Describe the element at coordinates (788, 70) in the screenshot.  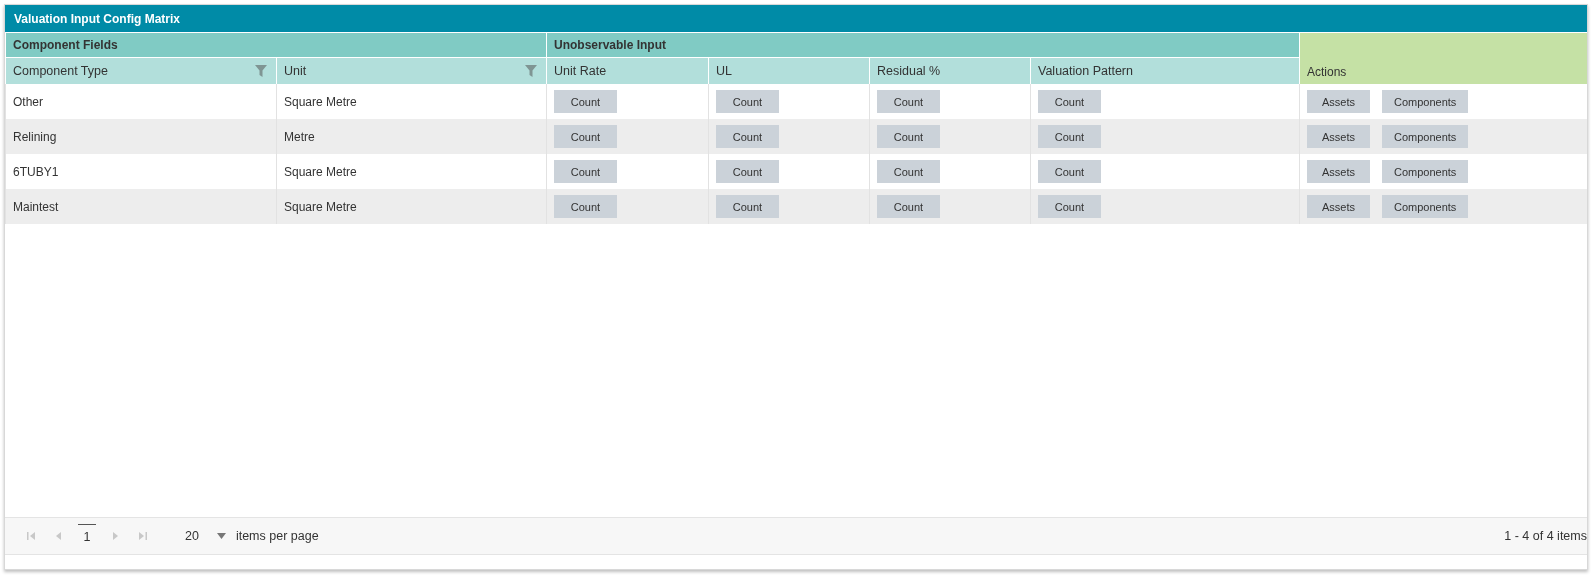
I see `column-header: UL` at that location.